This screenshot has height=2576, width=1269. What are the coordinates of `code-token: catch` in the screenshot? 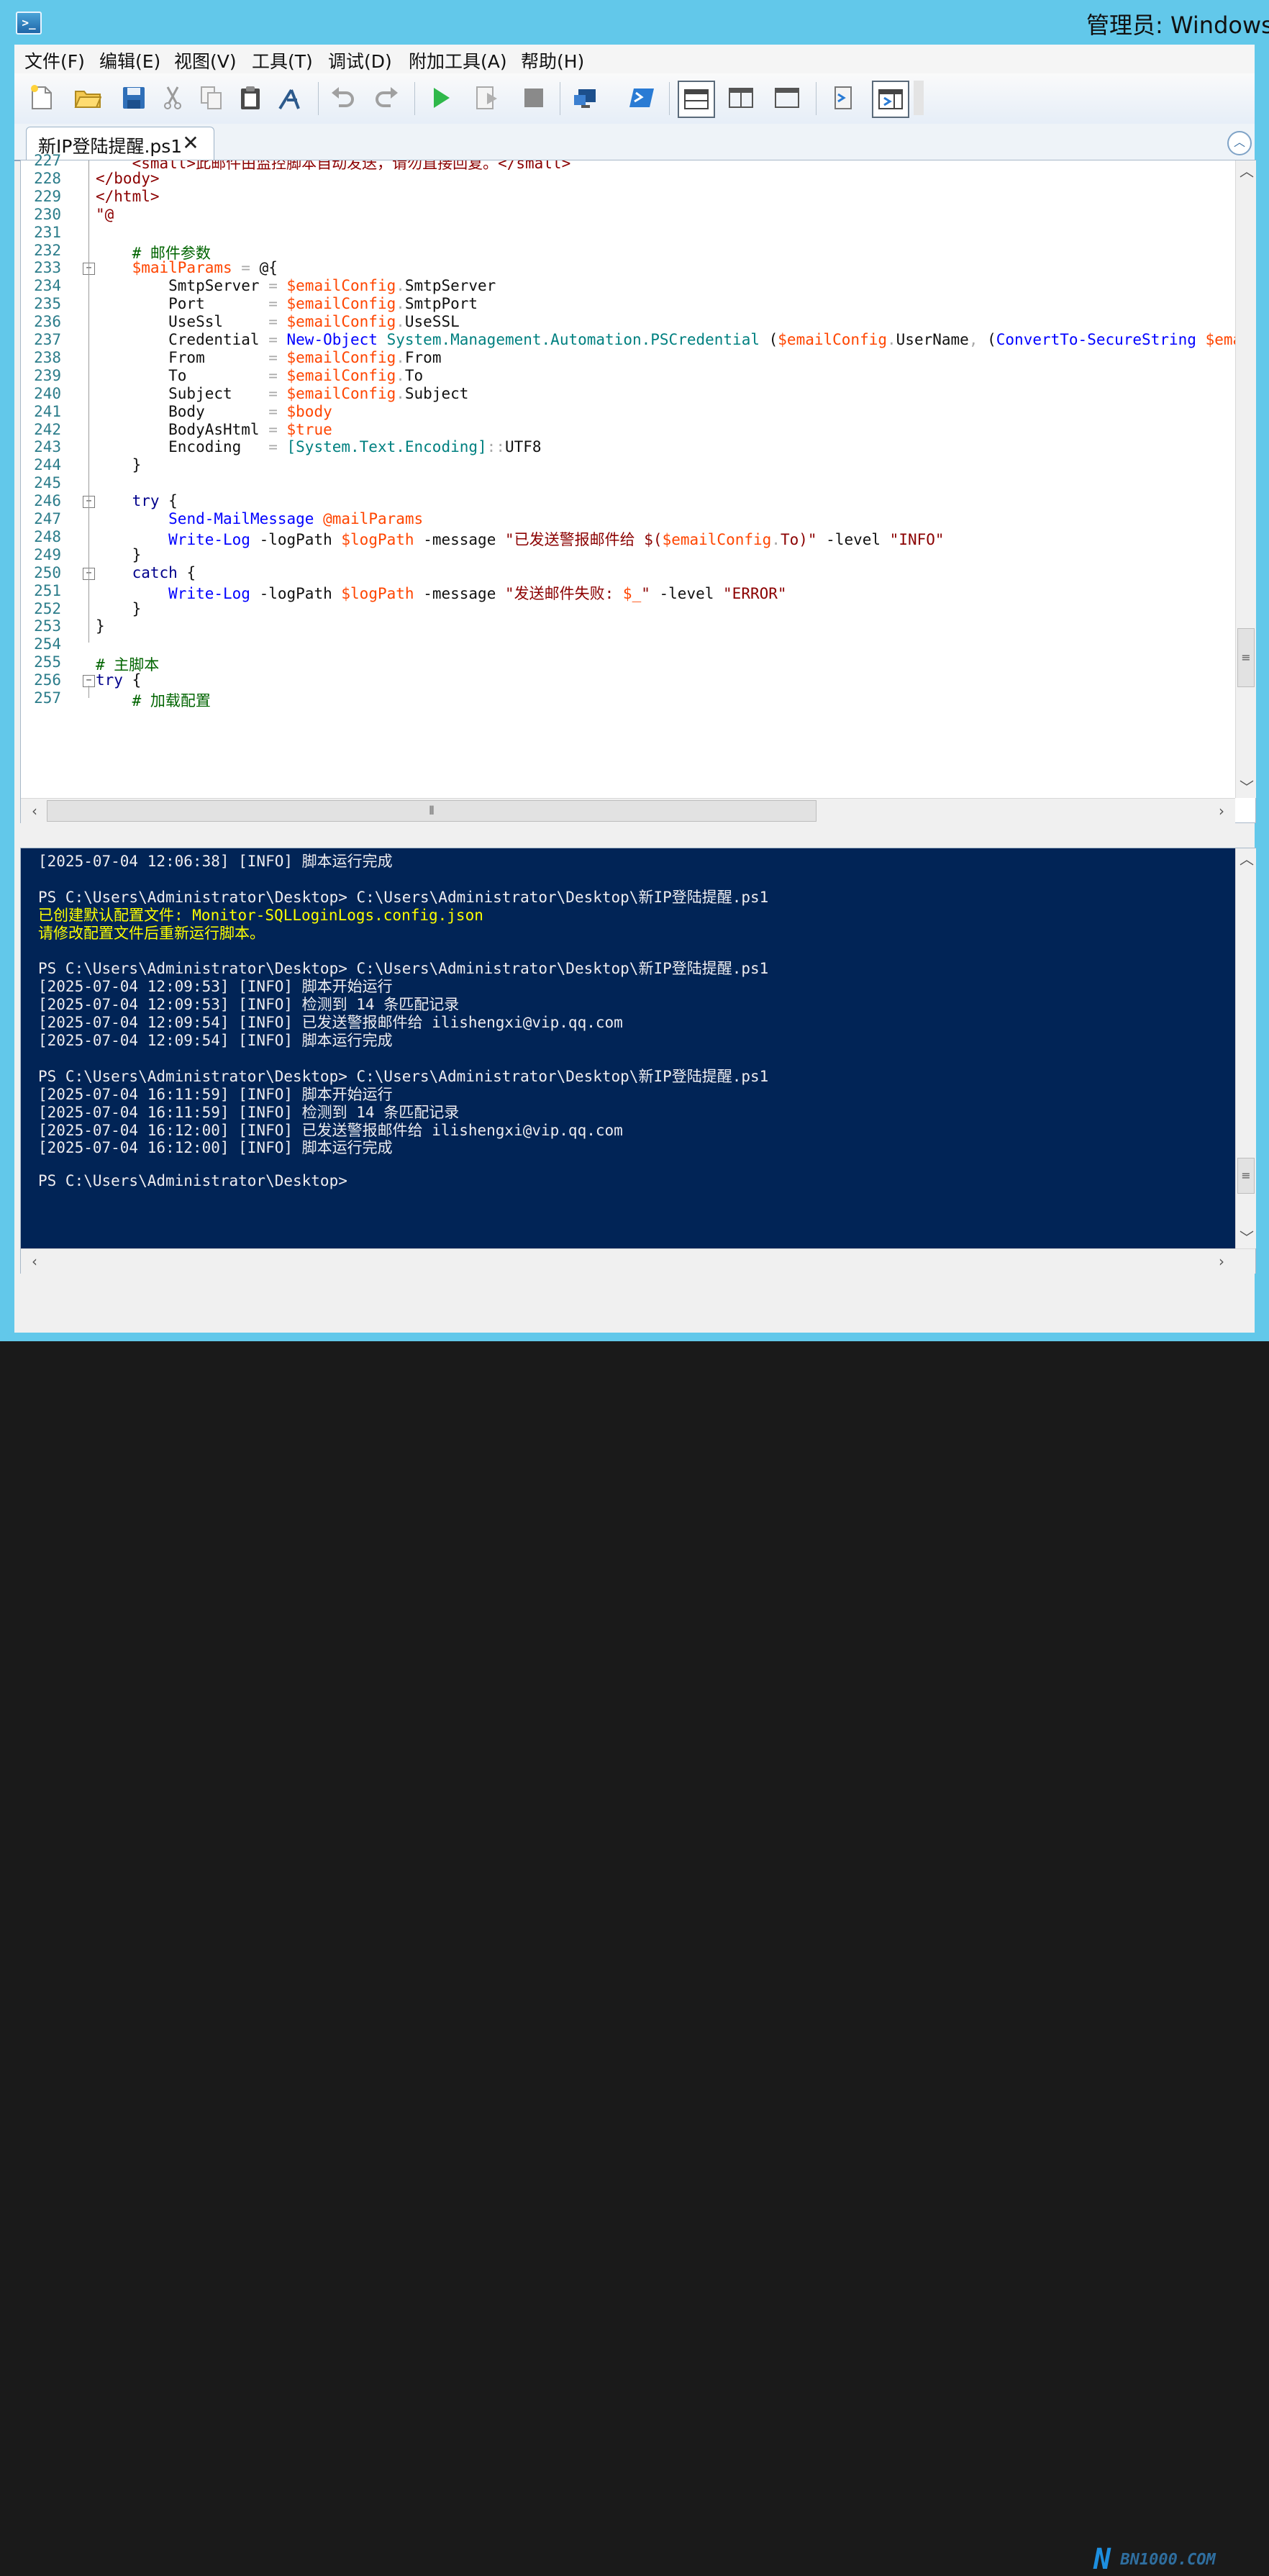 It's located at (155, 572).